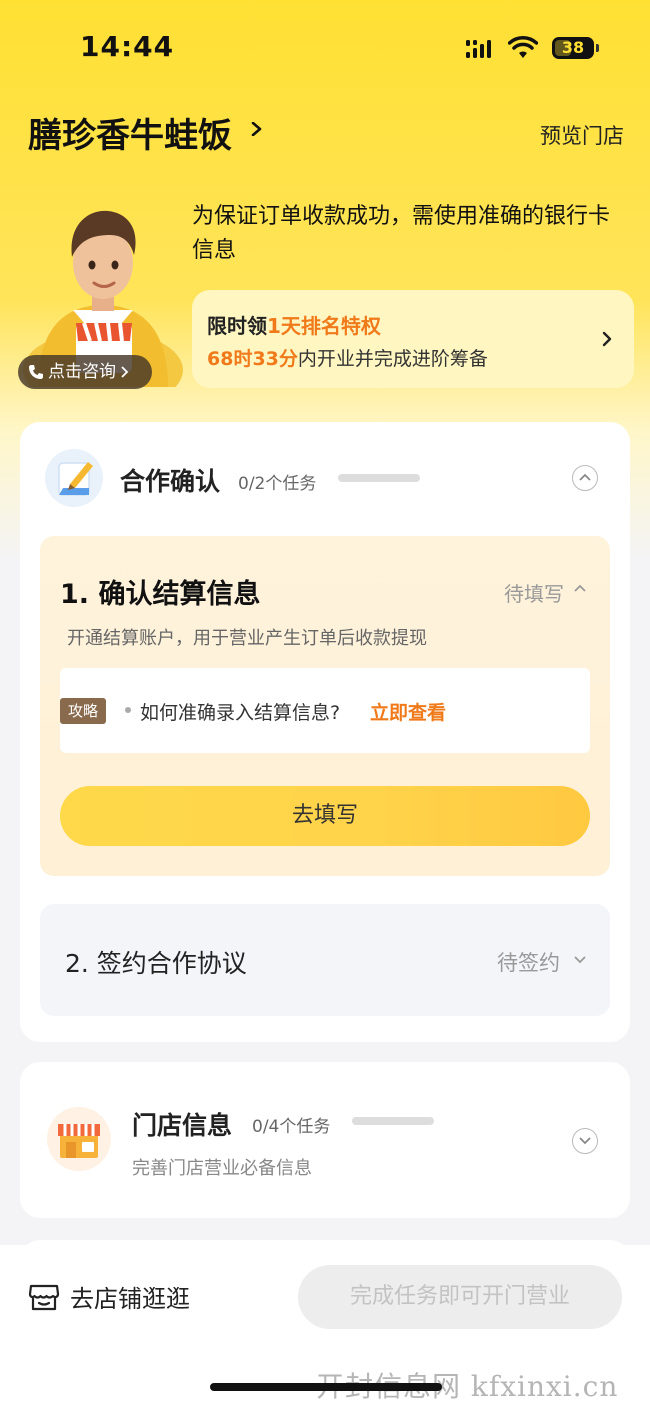 This screenshot has width=650, height=1405. What do you see at coordinates (401, 233) in the screenshot?
I see `bank-card-notice: 为保证订单收款成功，需使用准确的银行卡信息` at bounding box center [401, 233].